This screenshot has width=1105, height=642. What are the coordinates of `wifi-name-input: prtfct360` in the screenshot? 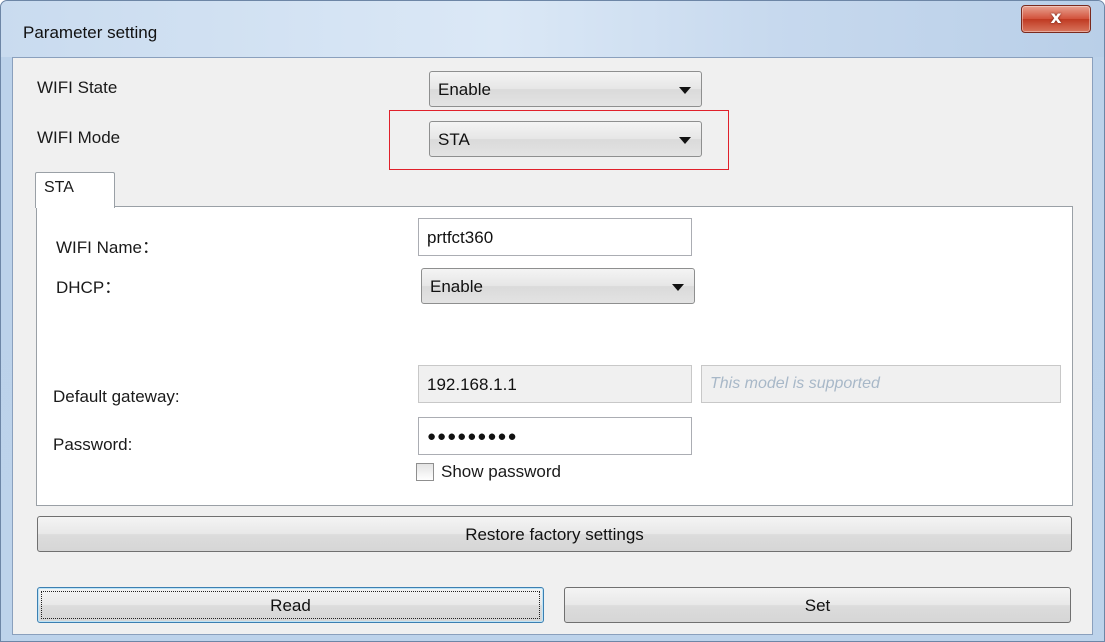 It's located at (555, 237).